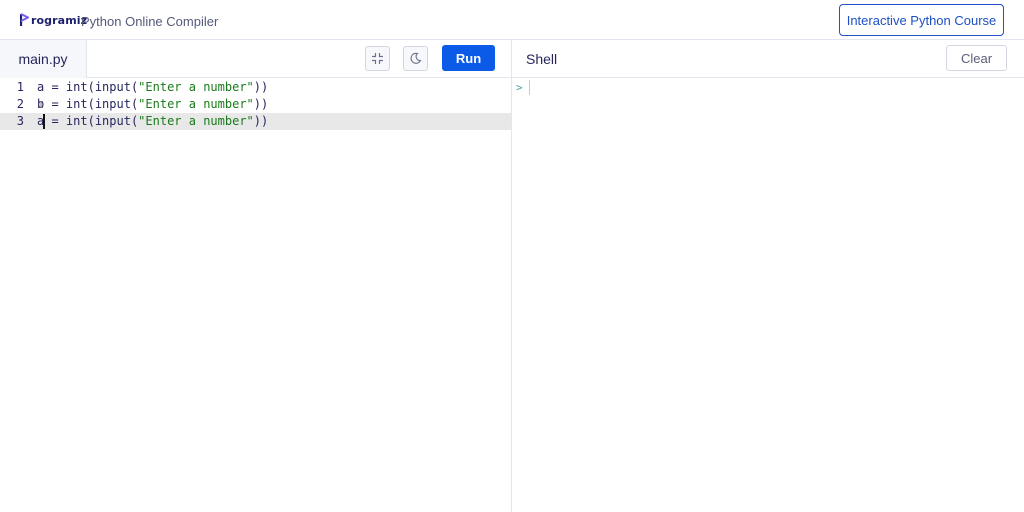 The height and width of the screenshot is (512, 1024). What do you see at coordinates (542, 59) in the screenshot?
I see `shell-title: Shell` at bounding box center [542, 59].